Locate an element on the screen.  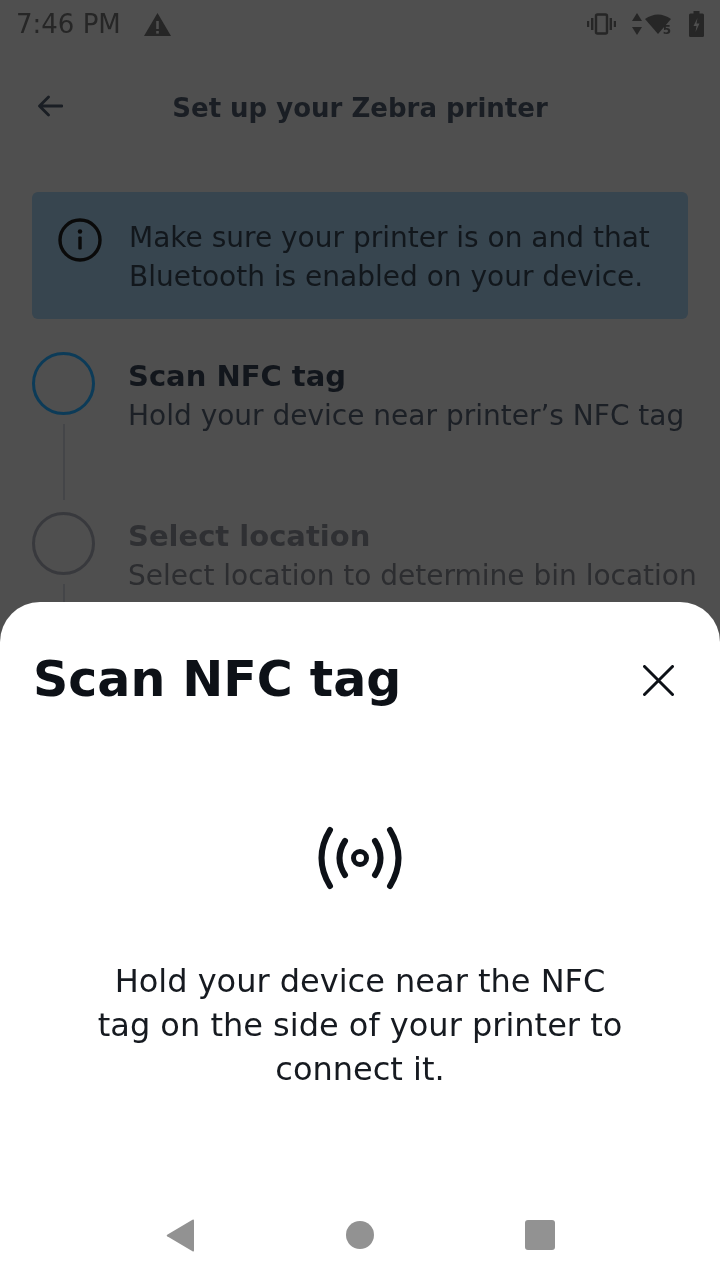
step-title: Scan NFC tag is located at coordinates (238, 376).